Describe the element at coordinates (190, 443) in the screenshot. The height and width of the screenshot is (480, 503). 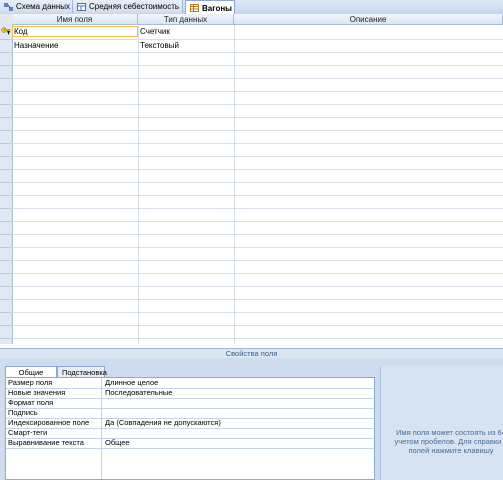
I see `property-row: Выравнивание текста Общее` at that location.